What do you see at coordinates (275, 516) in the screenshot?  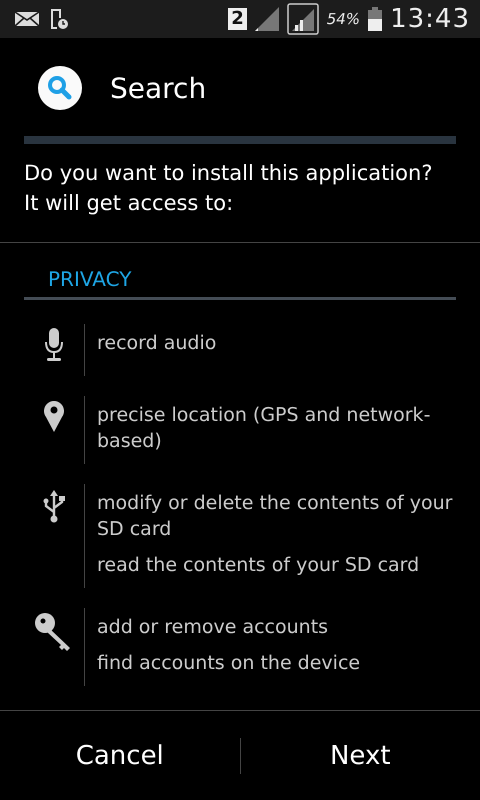 I see `permission-text: modify or delete the contents of your SD card` at bounding box center [275, 516].